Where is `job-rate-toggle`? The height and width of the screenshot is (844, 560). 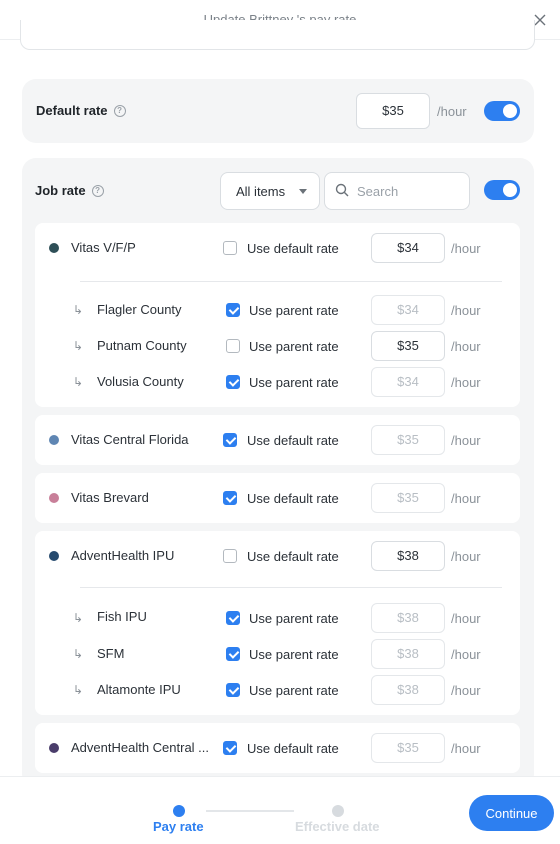 job-rate-toggle is located at coordinates (502, 190).